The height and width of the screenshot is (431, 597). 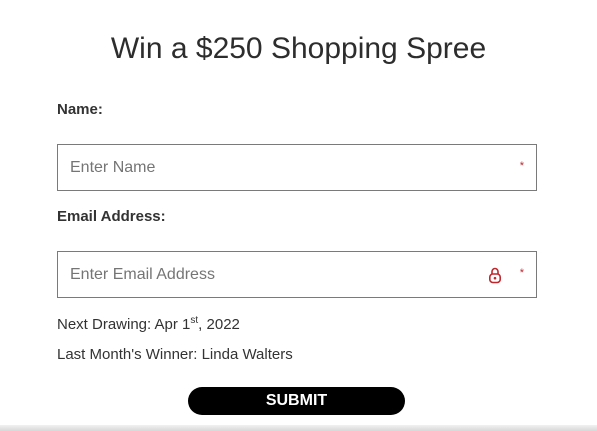 What do you see at coordinates (495, 275) in the screenshot?
I see `lock-icon` at bounding box center [495, 275].